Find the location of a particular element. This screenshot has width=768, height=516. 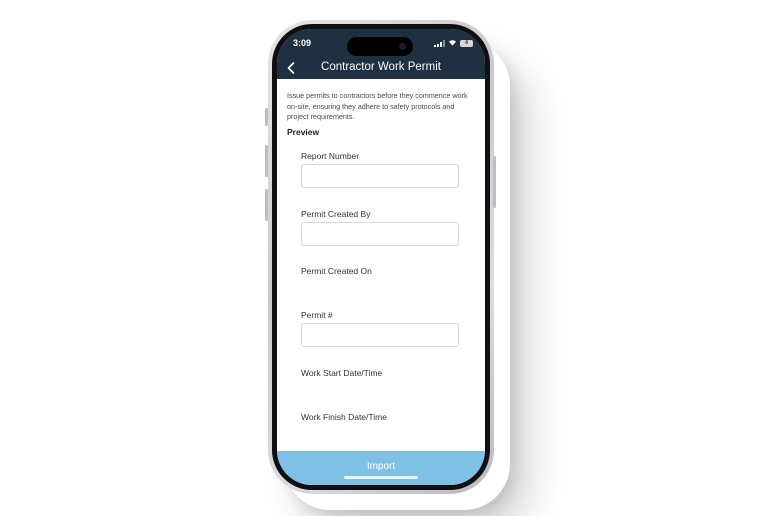

permit-created-by-input is located at coordinates (380, 234).